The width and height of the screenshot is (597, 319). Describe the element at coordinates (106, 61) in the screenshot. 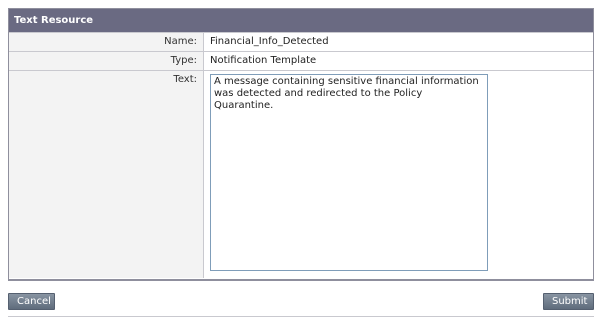

I see `type-label: Type:` at that location.